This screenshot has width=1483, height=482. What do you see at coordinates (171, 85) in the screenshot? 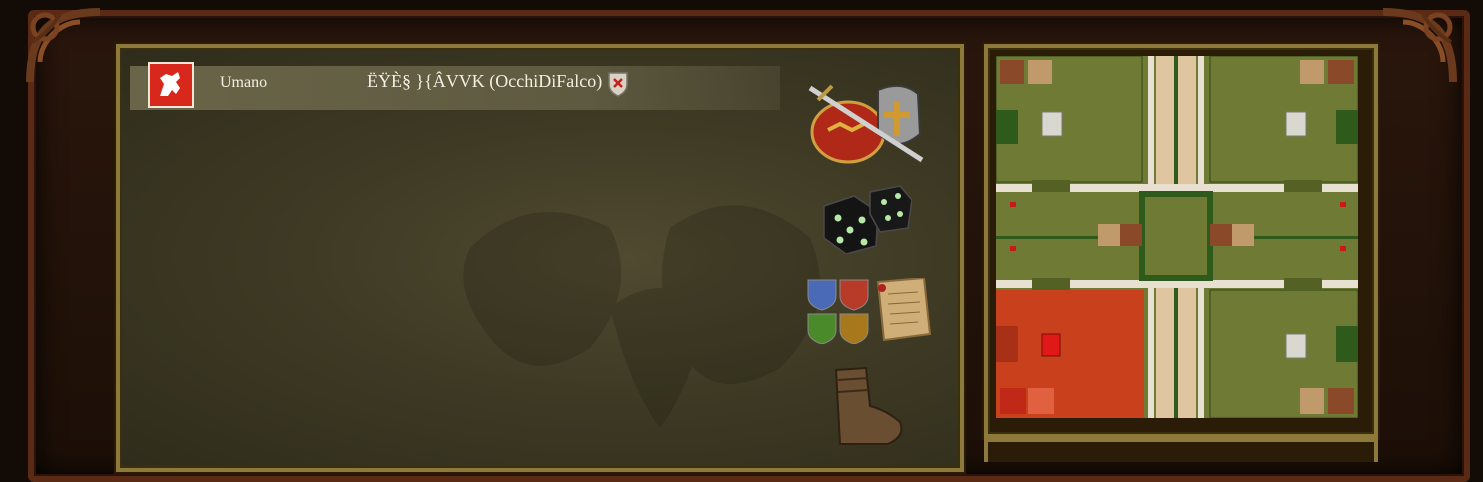
I see `lion-crest-icon` at bounding box center [171, 85].